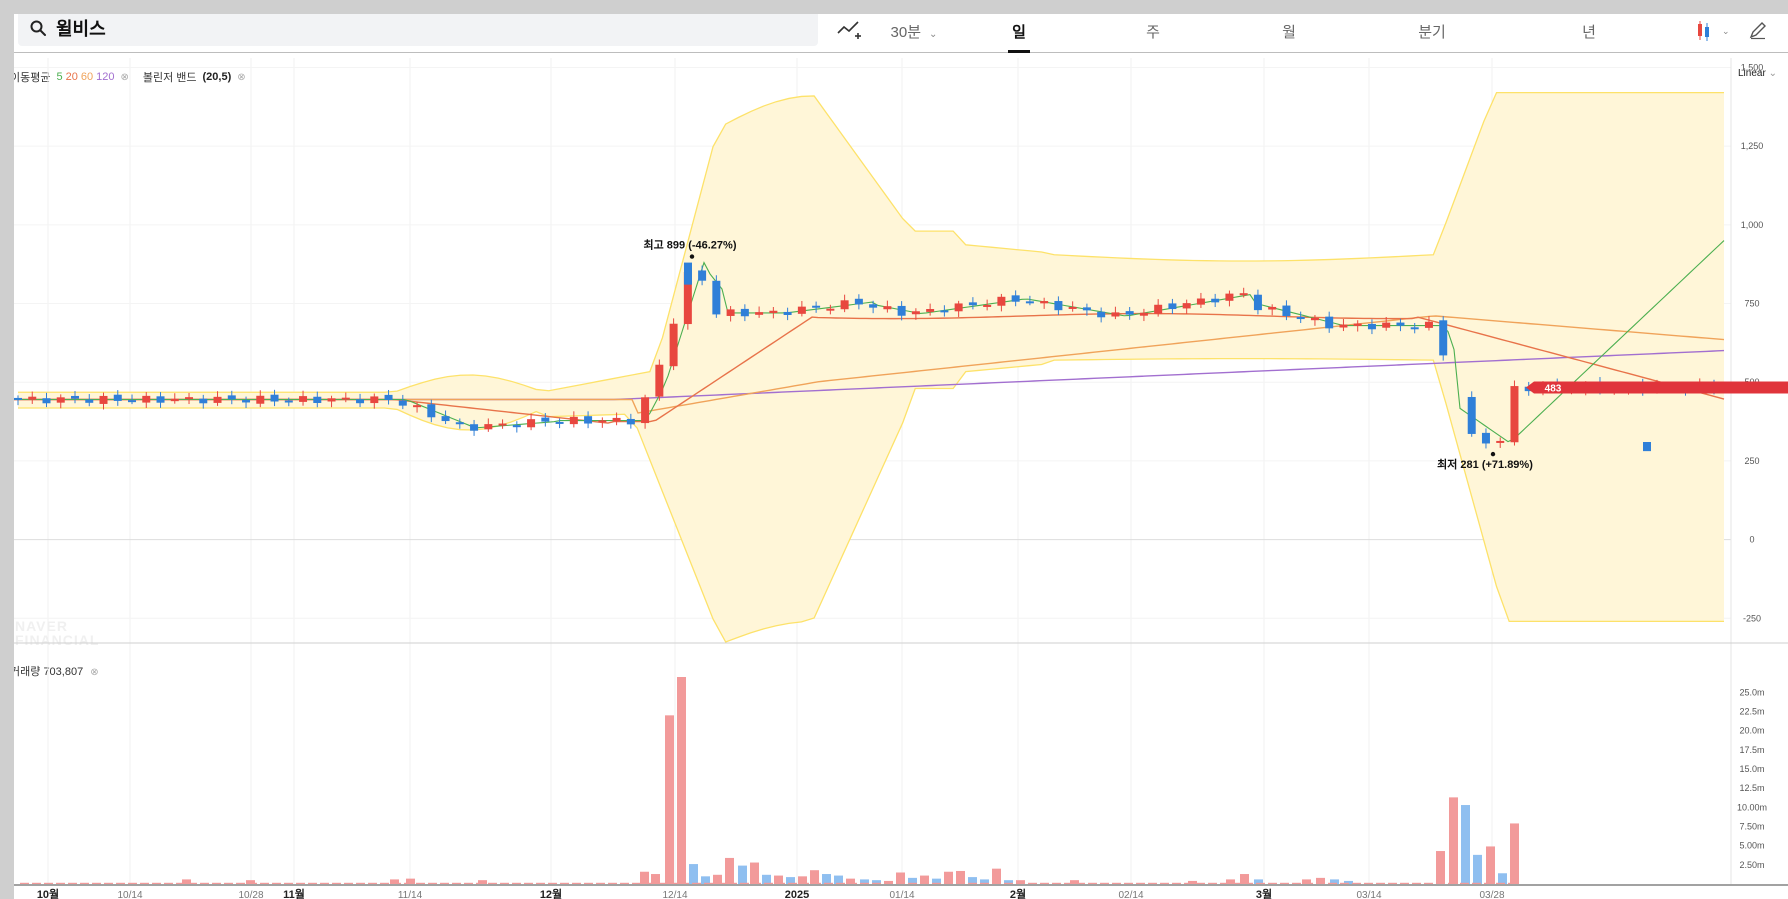  Describe the element at coordinates (130, 77) in the screenshot. I see `indicator-legend: 이동평균 5 20 60 120 ⊗ 볼린저 밴드 (20,5) ⊗` at that location.